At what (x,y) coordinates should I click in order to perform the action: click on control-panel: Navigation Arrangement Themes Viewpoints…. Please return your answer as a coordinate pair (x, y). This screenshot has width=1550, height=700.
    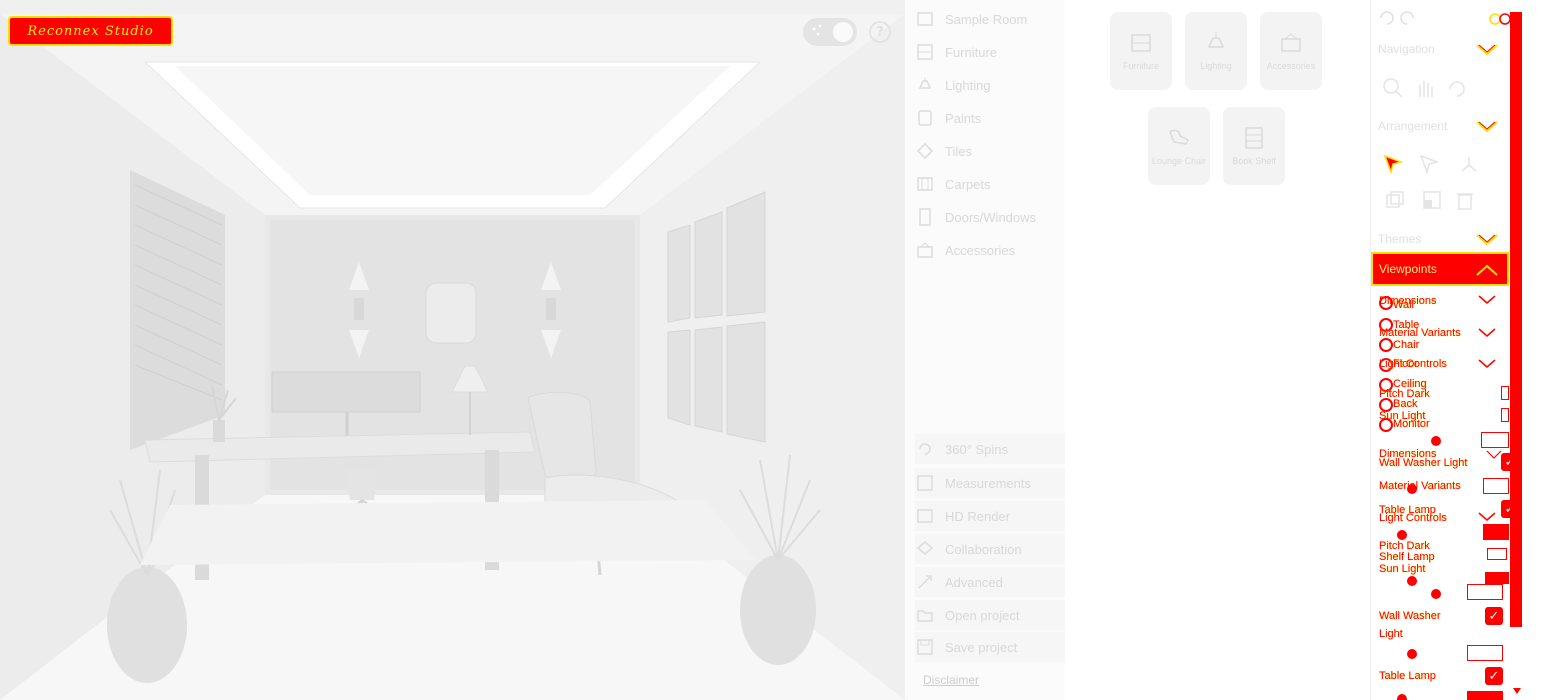
    Looking at the image, I should click on (1444, 350).